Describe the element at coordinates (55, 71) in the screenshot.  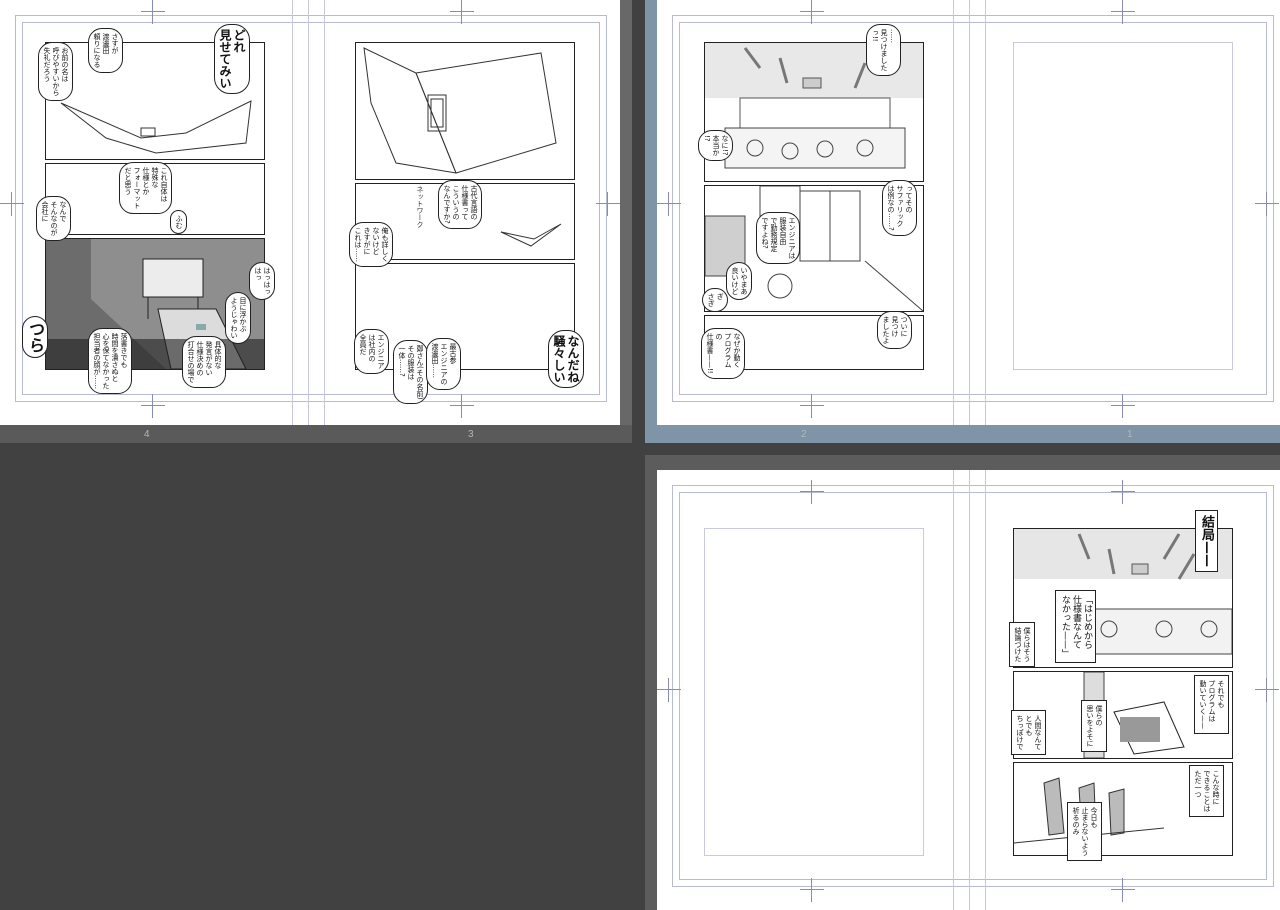
I see `page4-bubble-omae: お前の名は 呼びやすいから 失礼だろう` at that location.